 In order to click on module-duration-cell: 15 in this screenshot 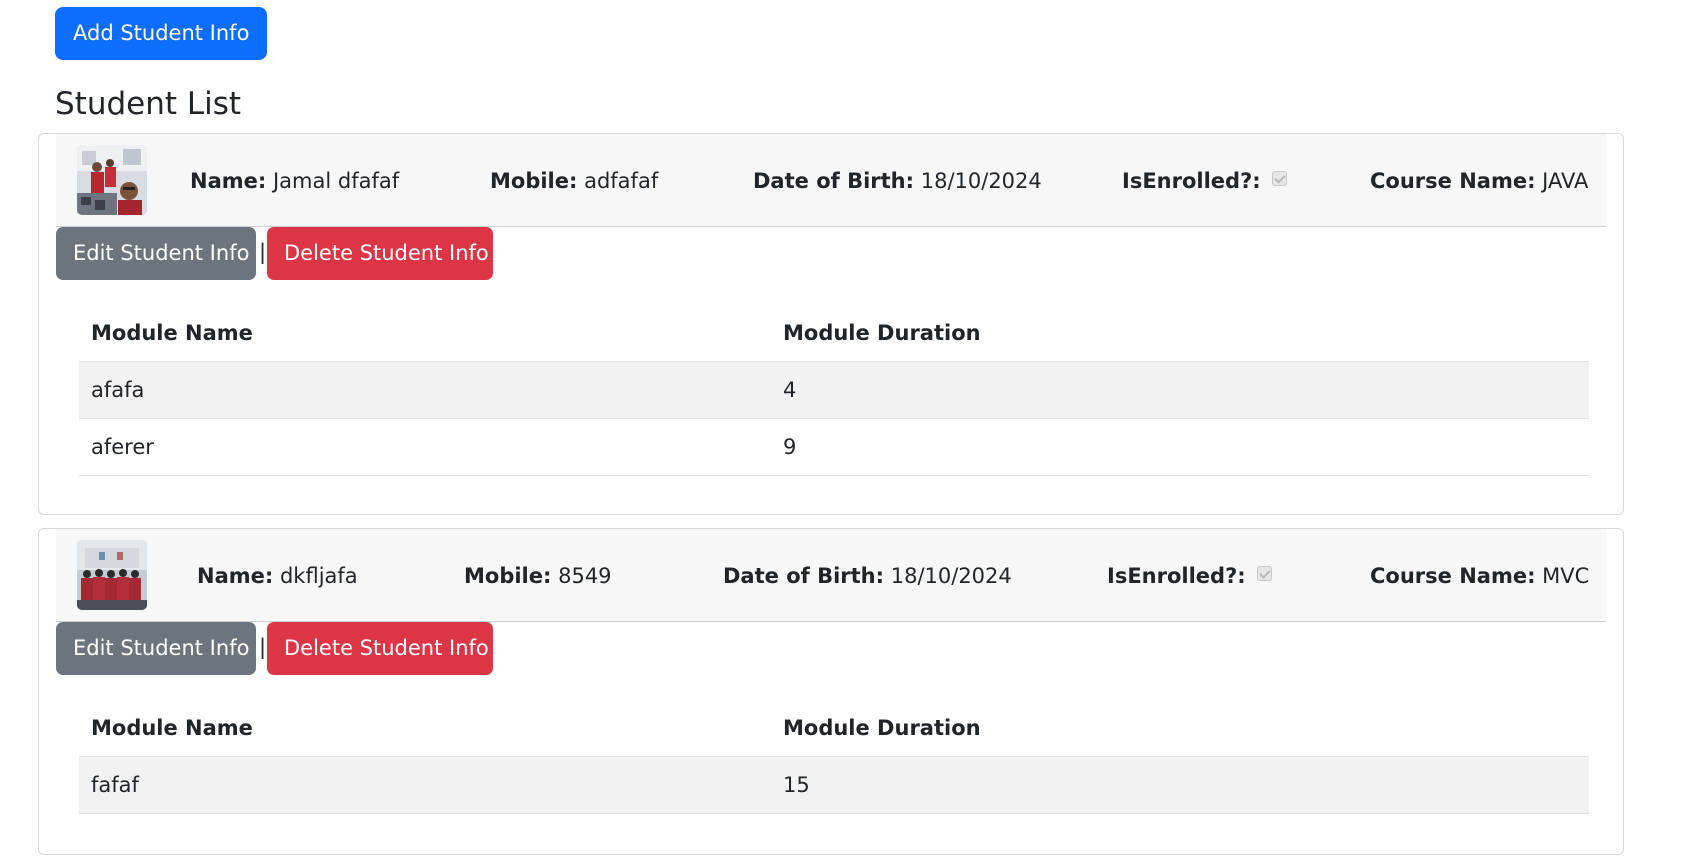, I will do `click(1180, 785)`.